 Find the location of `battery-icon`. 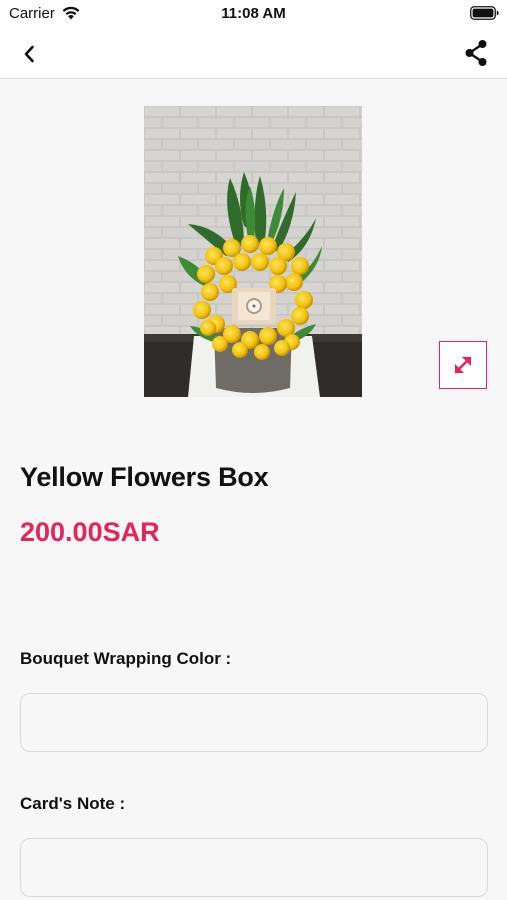

battery-icon is located at coordinates (484, 13).